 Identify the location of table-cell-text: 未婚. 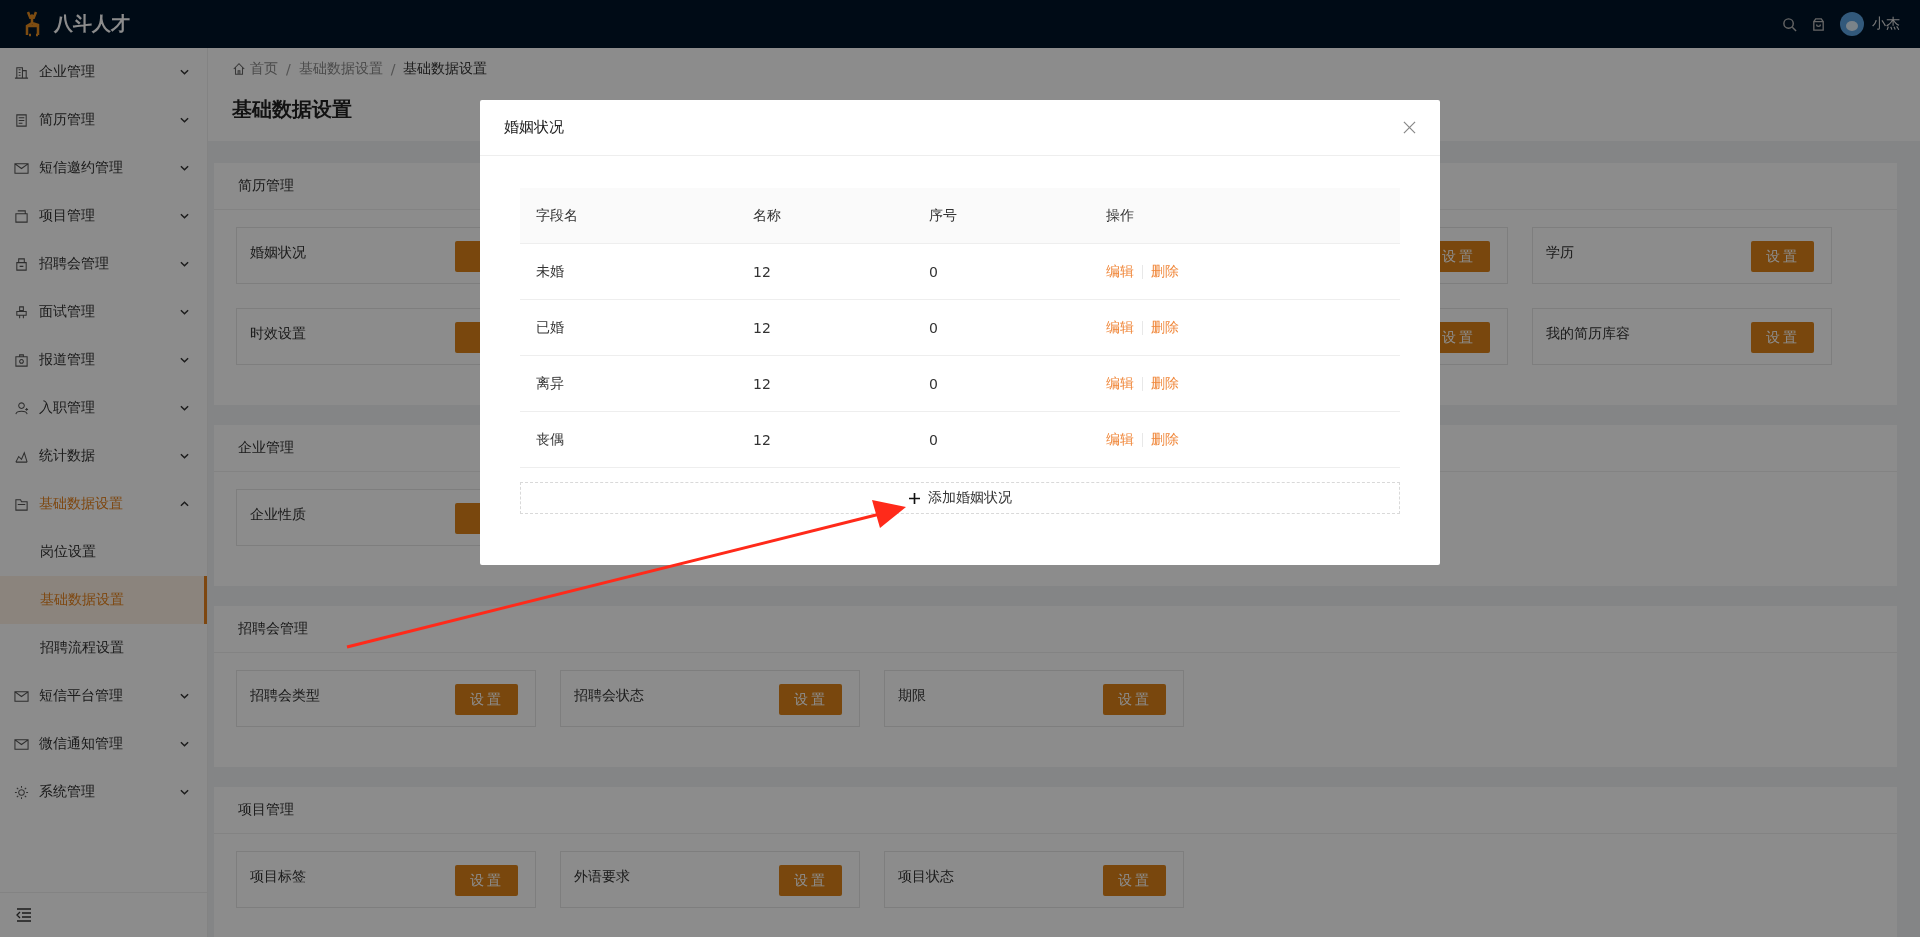
(550, 271).